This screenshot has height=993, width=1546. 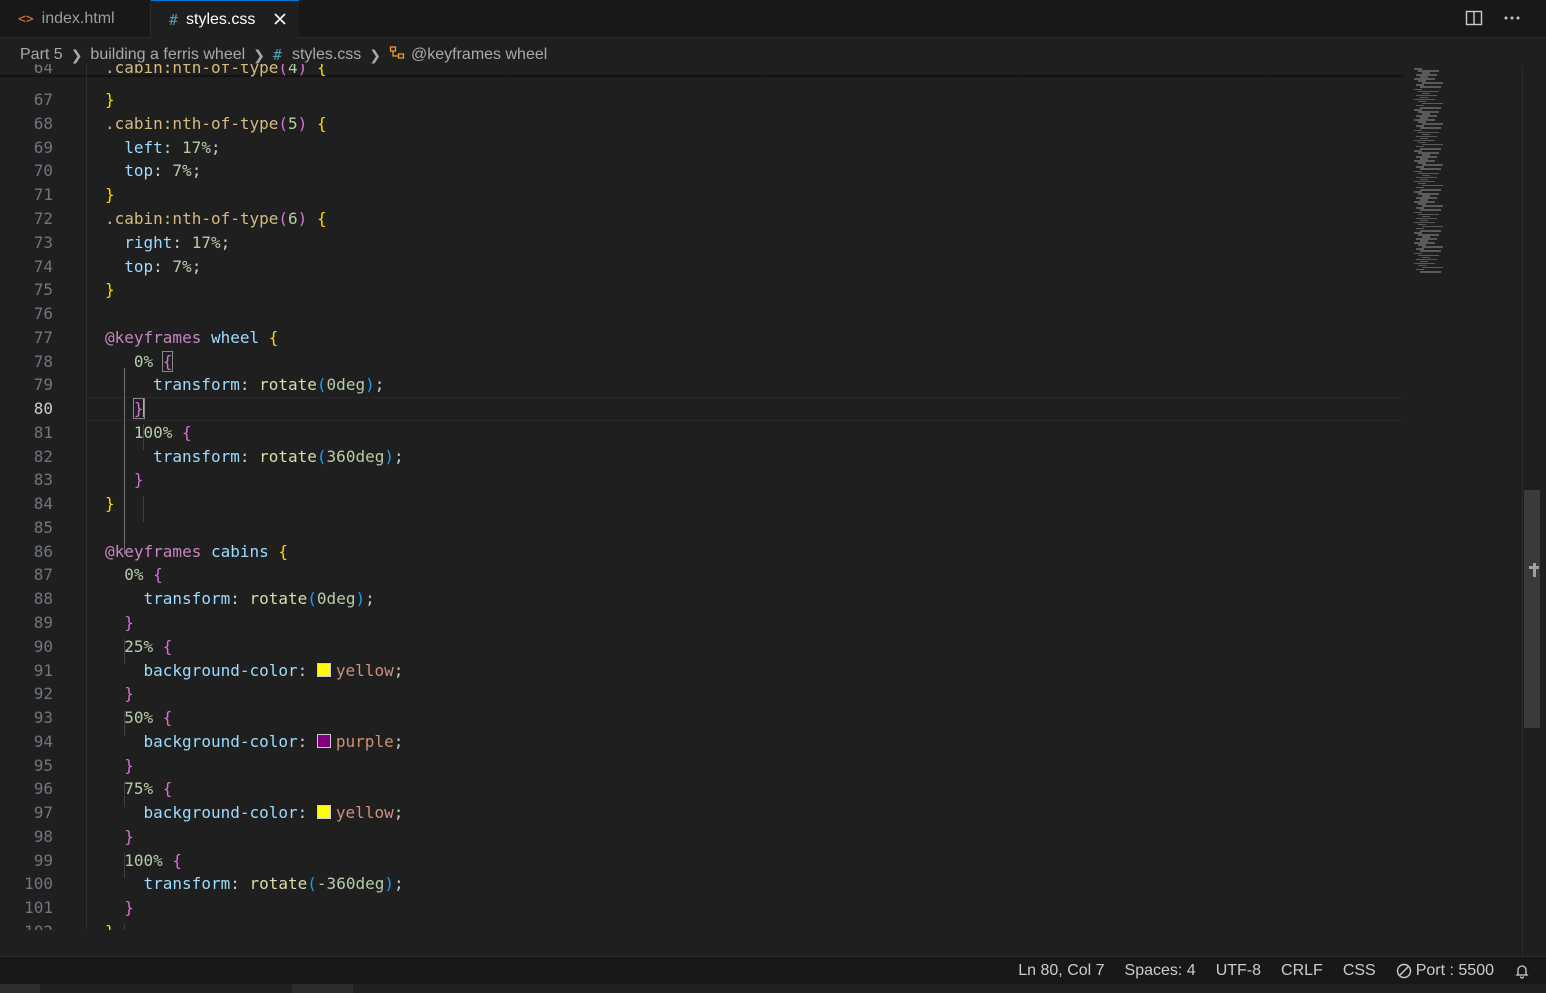 What do you see at coordinates (221, 19) in the screenshot?
I see `tab-label: styles.css` at bounding box center [221, 19].